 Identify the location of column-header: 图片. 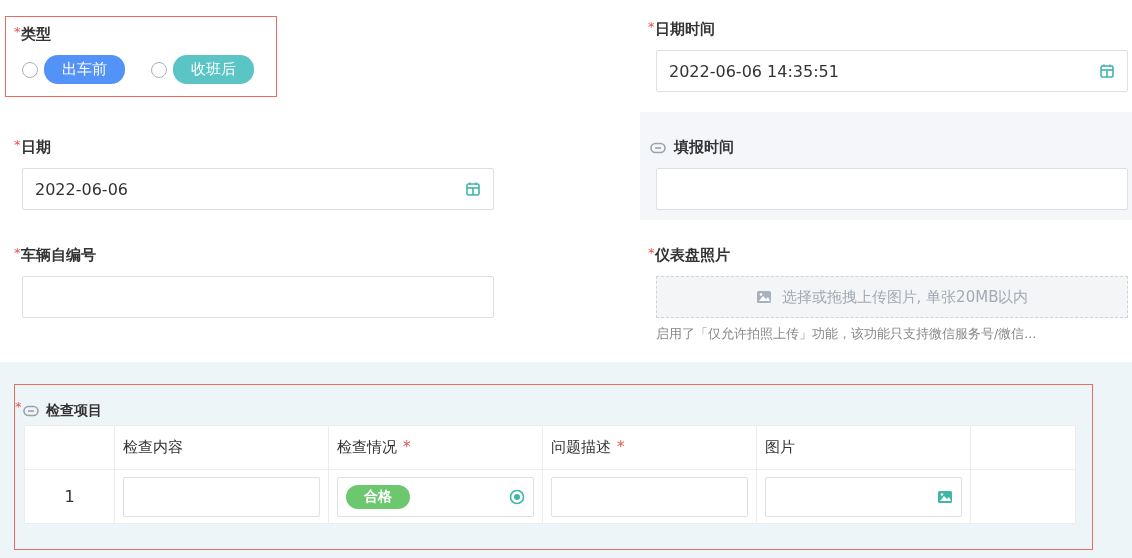
(780, 447).